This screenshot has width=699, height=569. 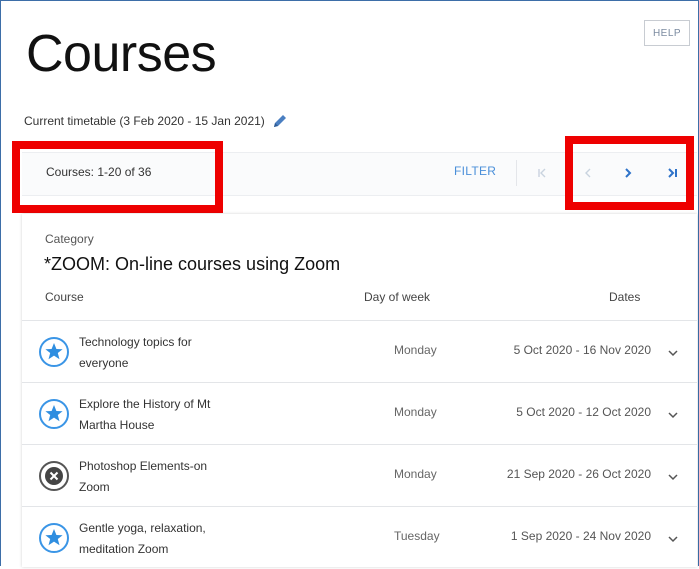 What do you see at coordinates (159, 415) in the screenshot?
I see `course-title: Explore the History of Mt Martha House` at bounding box center [159, 415].